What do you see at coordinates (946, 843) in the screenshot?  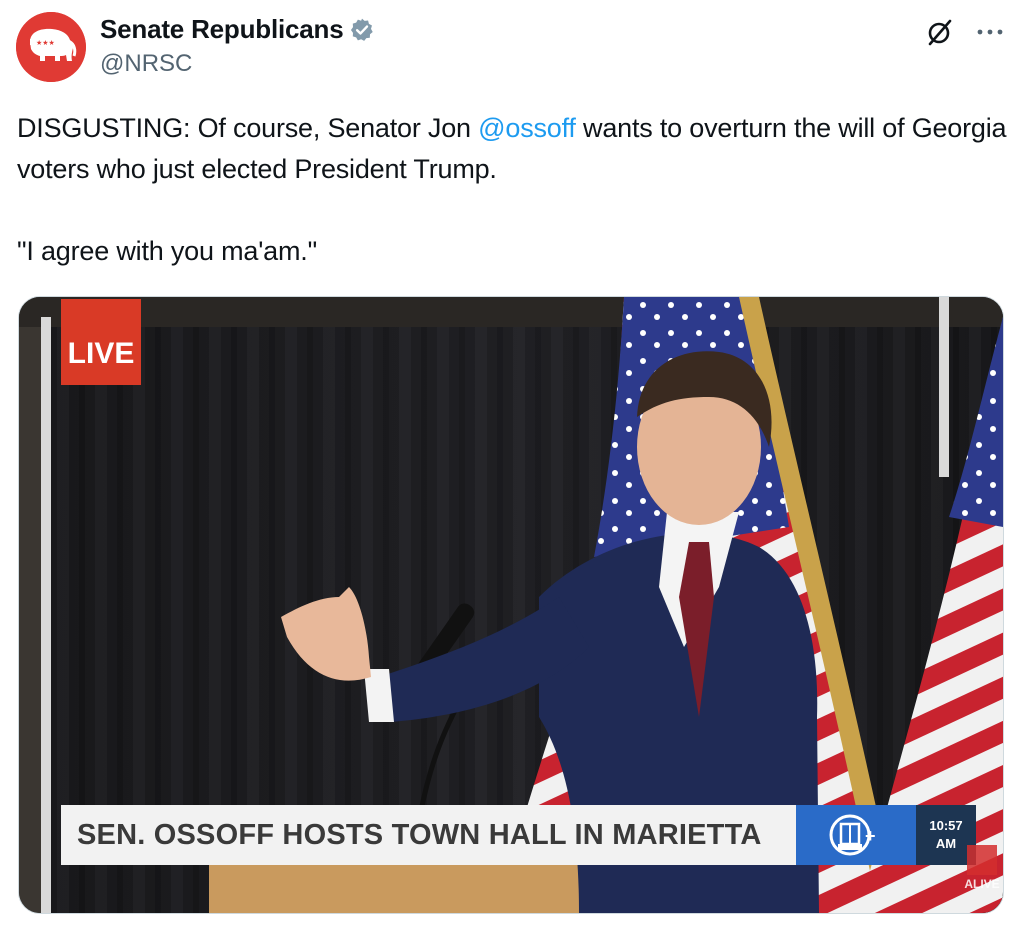 I see `clock-ampm: AM` at bounding box center [946, 843].